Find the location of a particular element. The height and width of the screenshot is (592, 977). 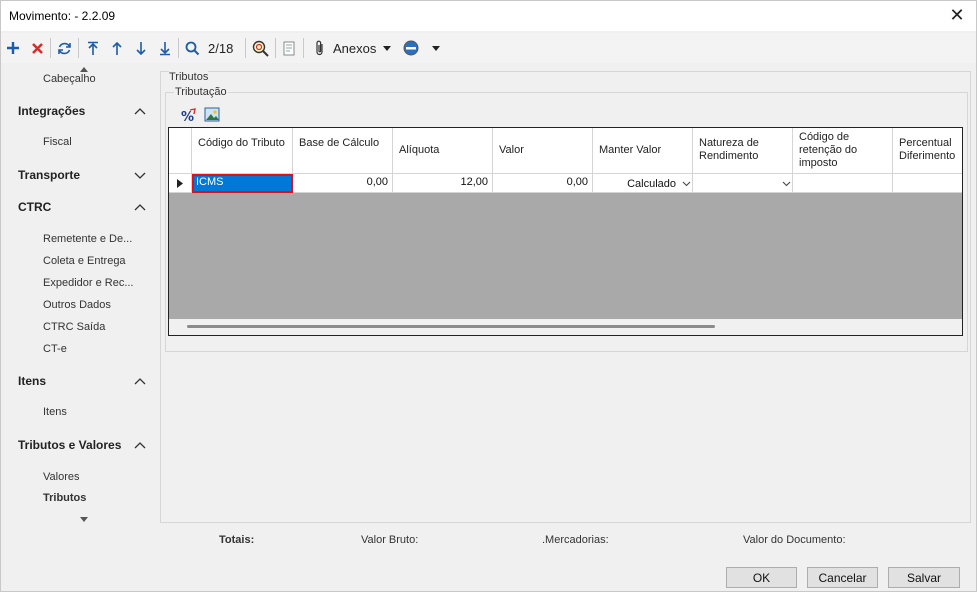

table-row: ICMS 0,00 12,00 0,00 Calculado is located at coordinates (565, 183).